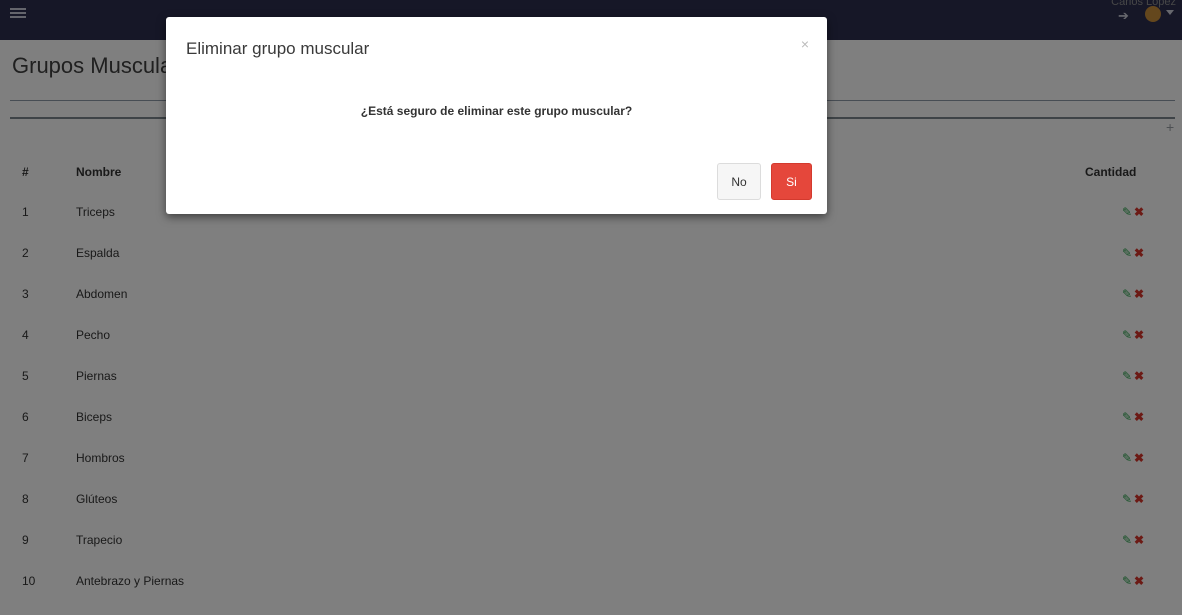 The height and width of the screenshot is (615, 1182). I want to click on modal-title: Eliminar grupo muscular, so click(278, 48).